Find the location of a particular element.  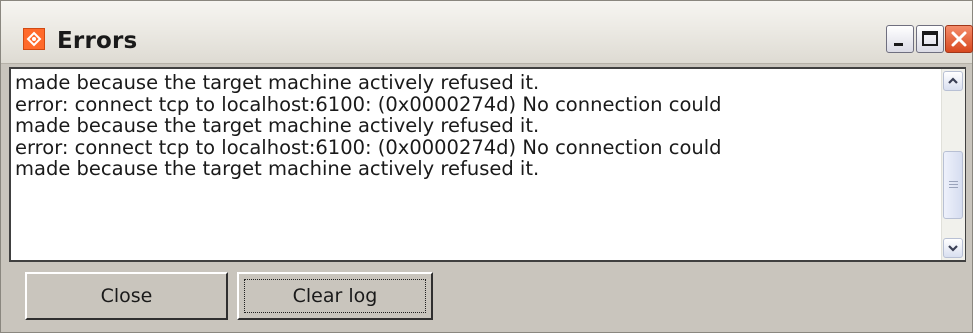

close-icon is located at coordinates (959, 39).